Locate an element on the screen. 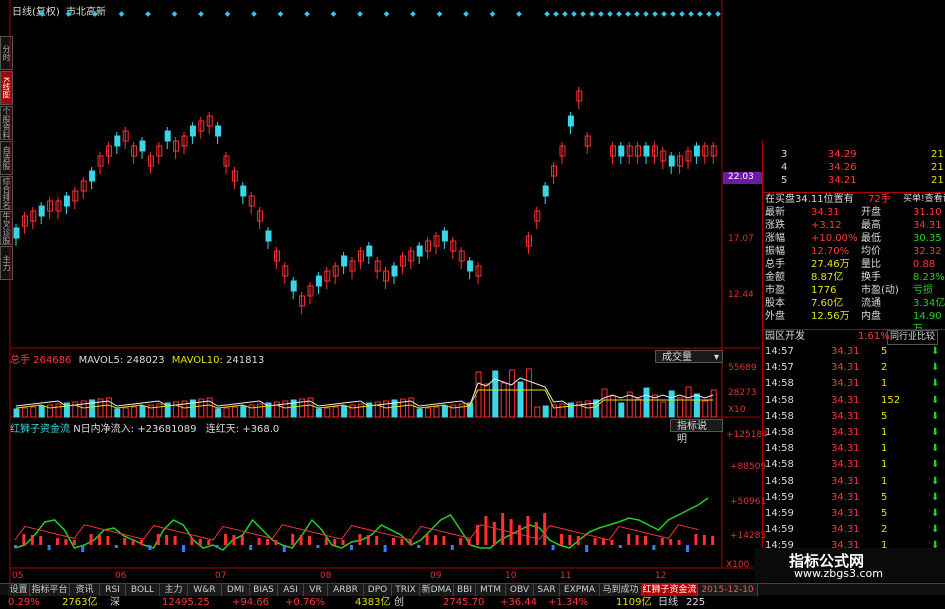  tick-v: 5 is located at coordinates (884, 513).